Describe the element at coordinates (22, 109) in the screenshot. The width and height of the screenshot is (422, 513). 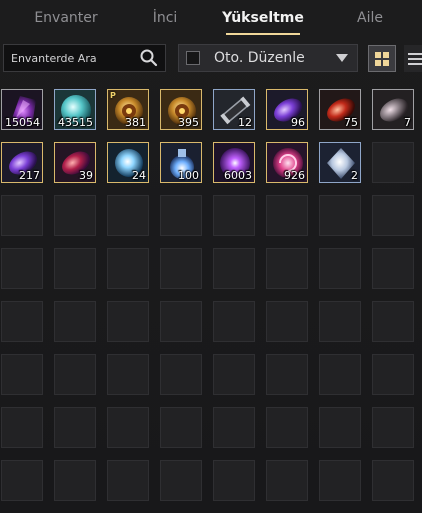
I see `inventory-item: 15054` at that location.